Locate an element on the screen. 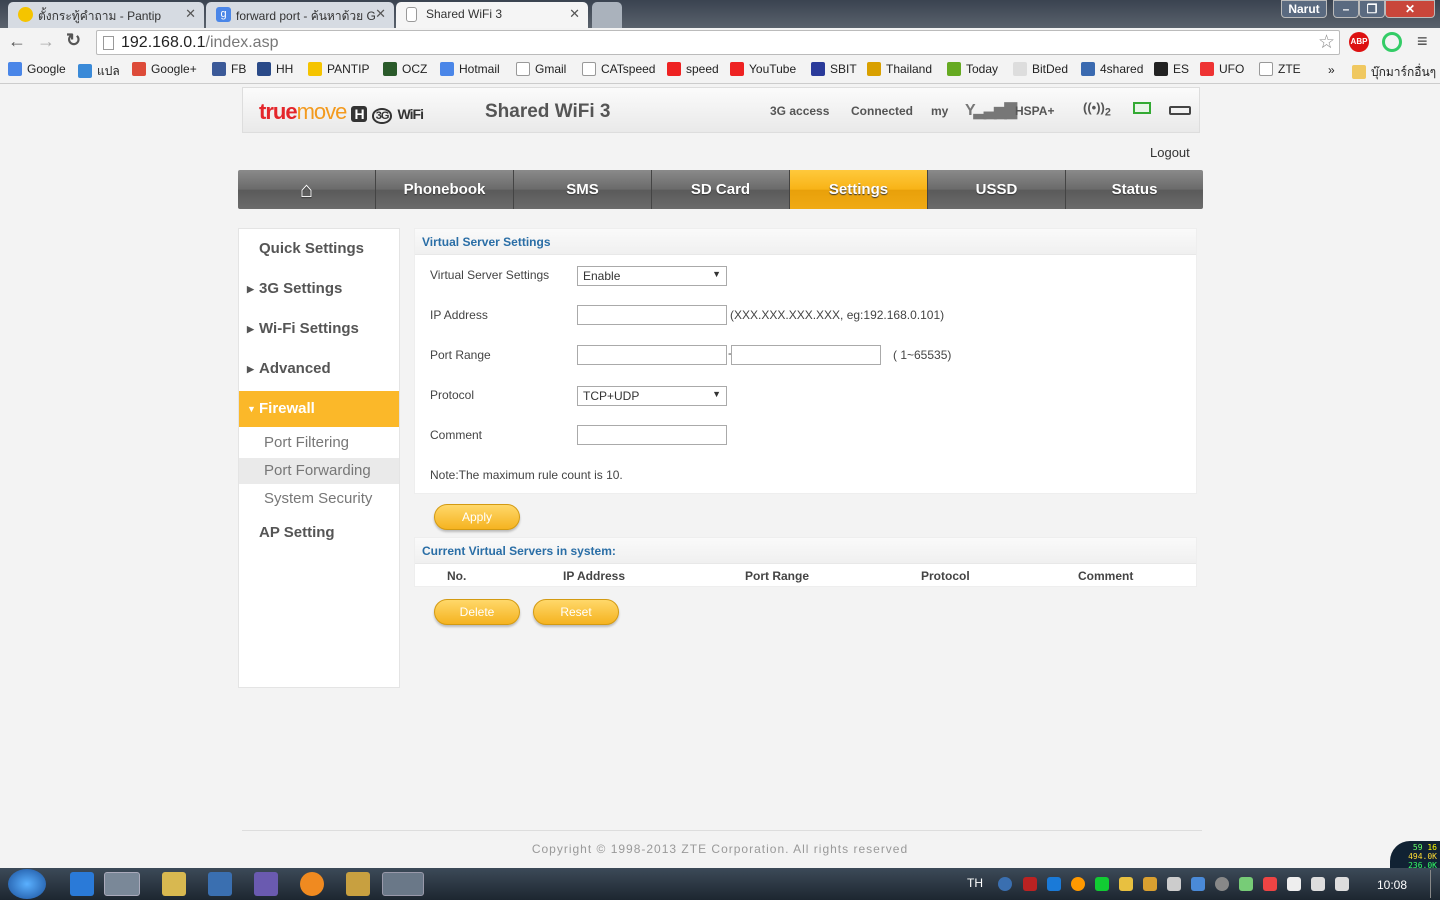 This screenshot has width=1440, height=900. bookmark-thailand: Thailand is located at coordinates (899, 69).